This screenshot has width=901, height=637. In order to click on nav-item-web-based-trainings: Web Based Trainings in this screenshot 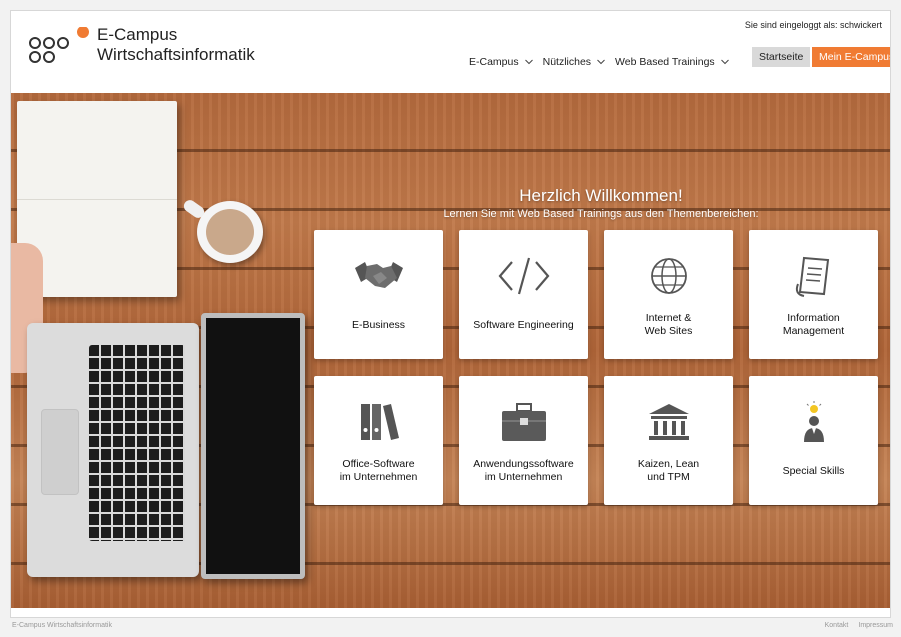, I will do `click(672, 62)`.